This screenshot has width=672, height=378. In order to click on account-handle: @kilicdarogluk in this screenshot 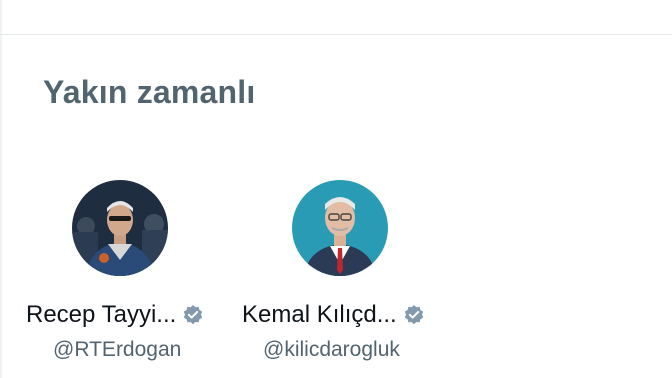, I will do `click(331, 349)`.